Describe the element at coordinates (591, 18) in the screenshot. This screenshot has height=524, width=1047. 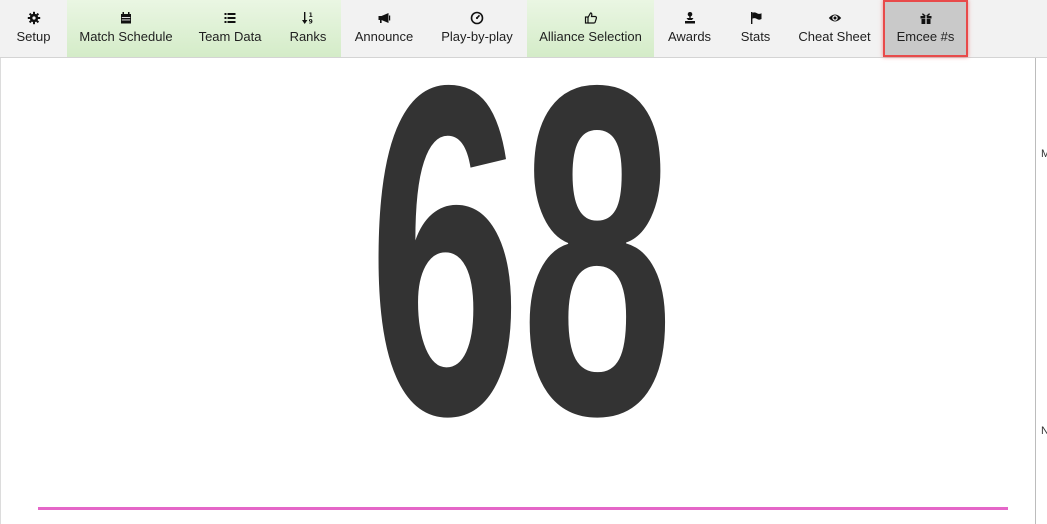
I see `thumbs-up-icon` at that location.